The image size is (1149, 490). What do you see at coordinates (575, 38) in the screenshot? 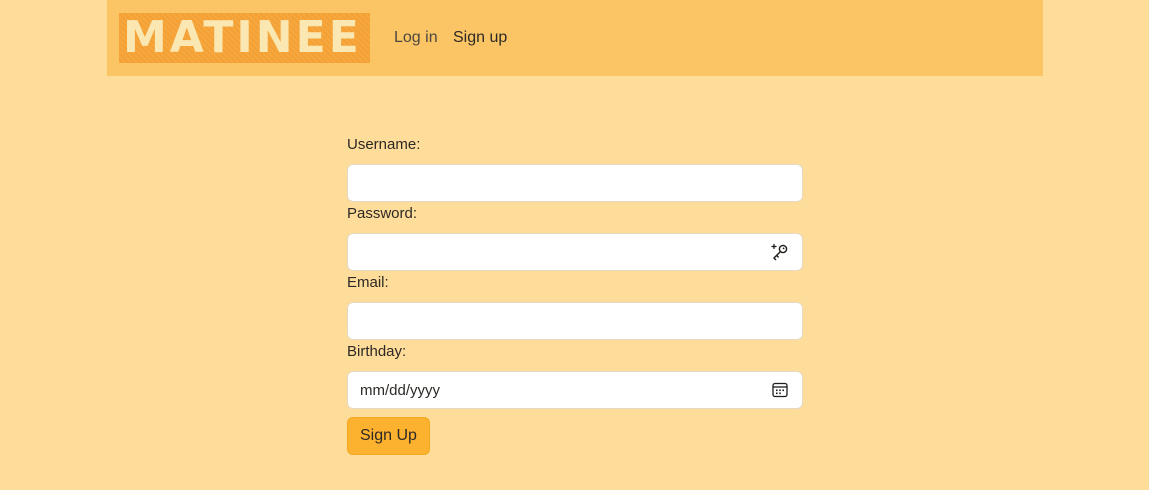
I see `navbar: MATINEE Log in Sign up` at bounding box center [575, 38].